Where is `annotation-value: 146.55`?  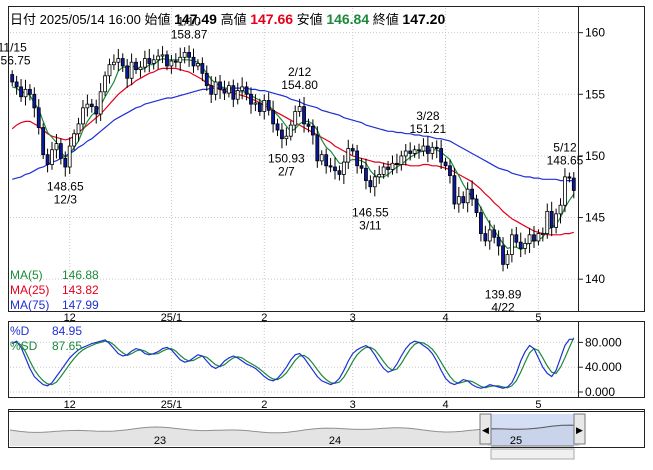
annotation-value: 146.55 is located at coordinates (370, 212).